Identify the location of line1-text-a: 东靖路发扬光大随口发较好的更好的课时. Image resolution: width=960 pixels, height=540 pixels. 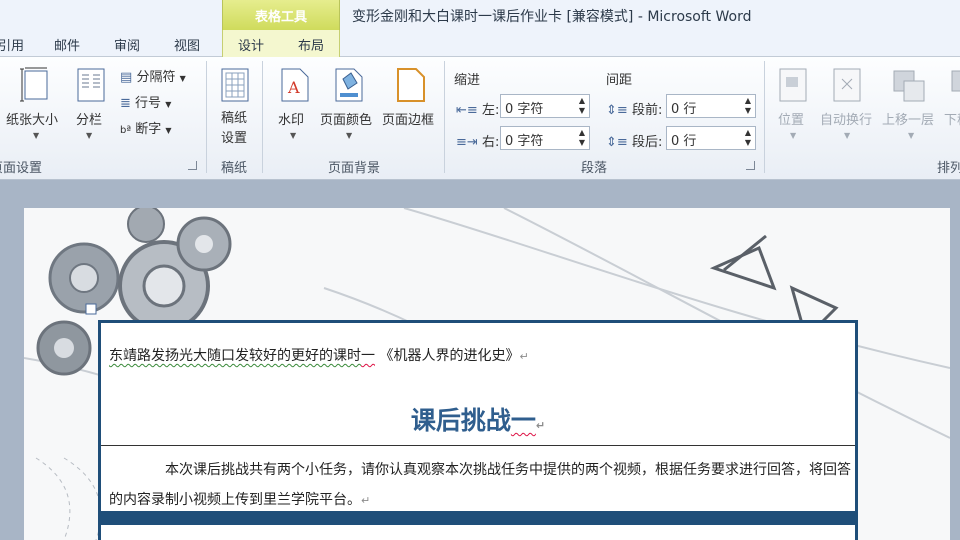
(235, 356).